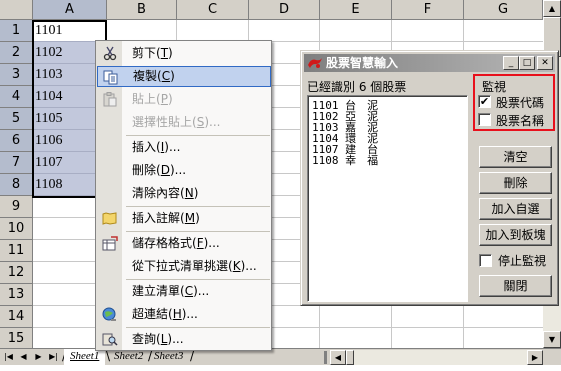  I want to click on copy-icon, so click(111, 77).